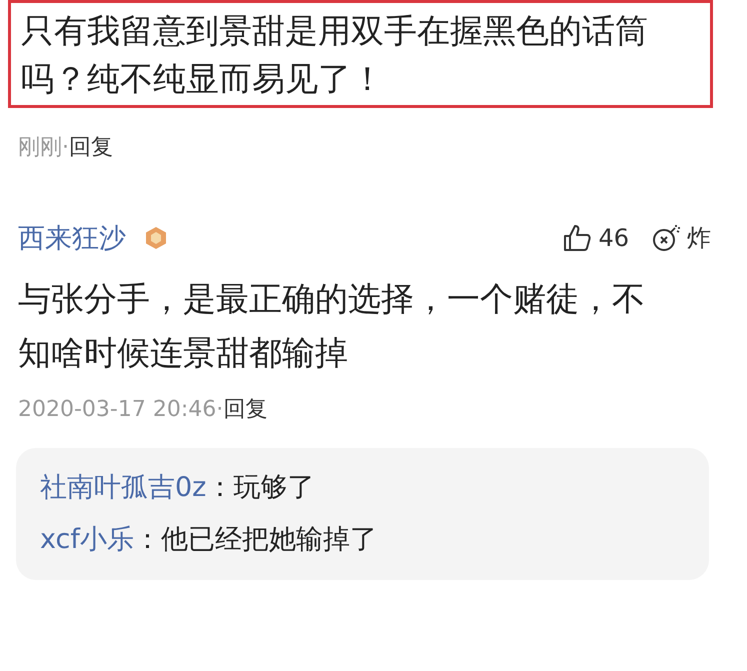 The width and height of the screenshot is (747, 671). Describe the element at coordinates (156, 238) in the screenshot. I see `level-badge-icon` at that location.